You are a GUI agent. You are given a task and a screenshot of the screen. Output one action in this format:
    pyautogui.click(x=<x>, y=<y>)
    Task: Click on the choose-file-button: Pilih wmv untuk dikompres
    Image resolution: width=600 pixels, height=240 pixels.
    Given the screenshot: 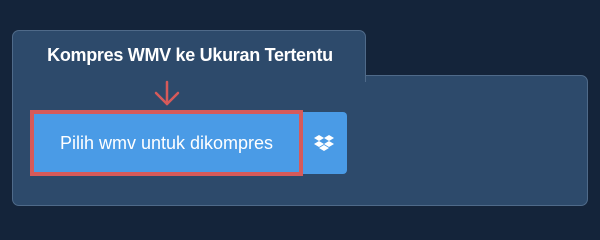 What is the action you would take?
    pyautogui.click(x=166, y=143)
    